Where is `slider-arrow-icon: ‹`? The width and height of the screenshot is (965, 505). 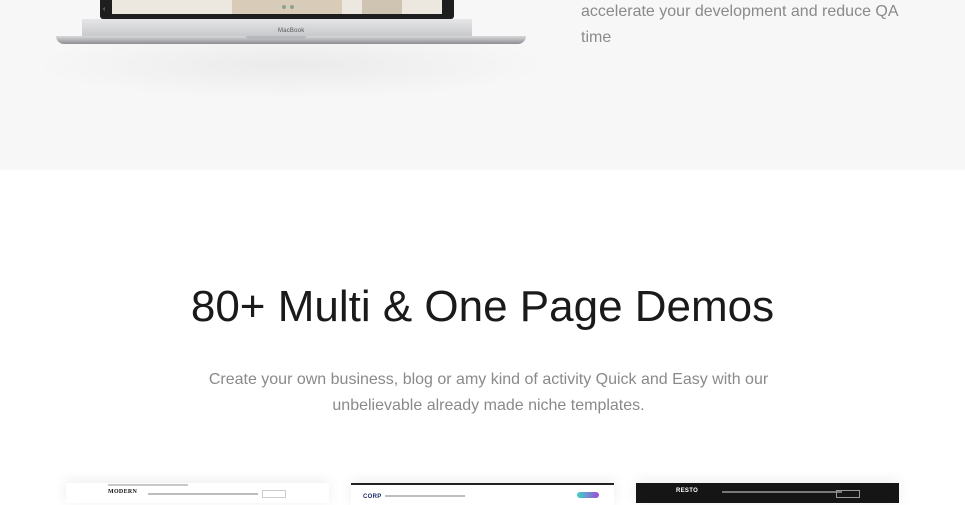
slider-arrow-icon: ‹ is located at coordinates (104, 9).